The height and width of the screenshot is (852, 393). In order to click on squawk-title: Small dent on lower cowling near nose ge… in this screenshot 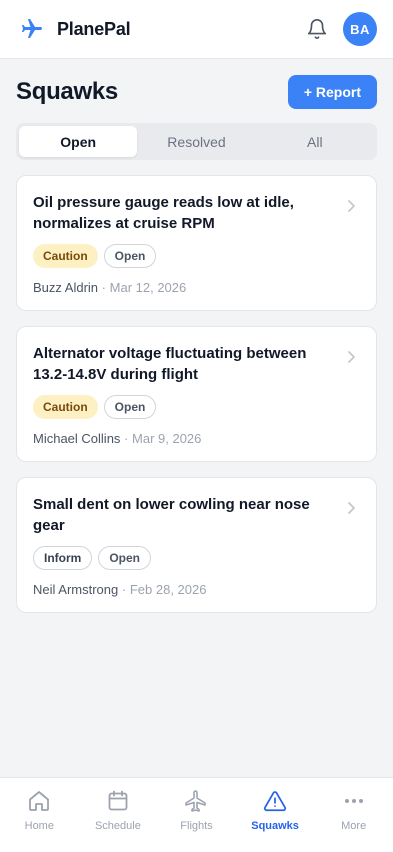, I will do `click(171, 515)`.